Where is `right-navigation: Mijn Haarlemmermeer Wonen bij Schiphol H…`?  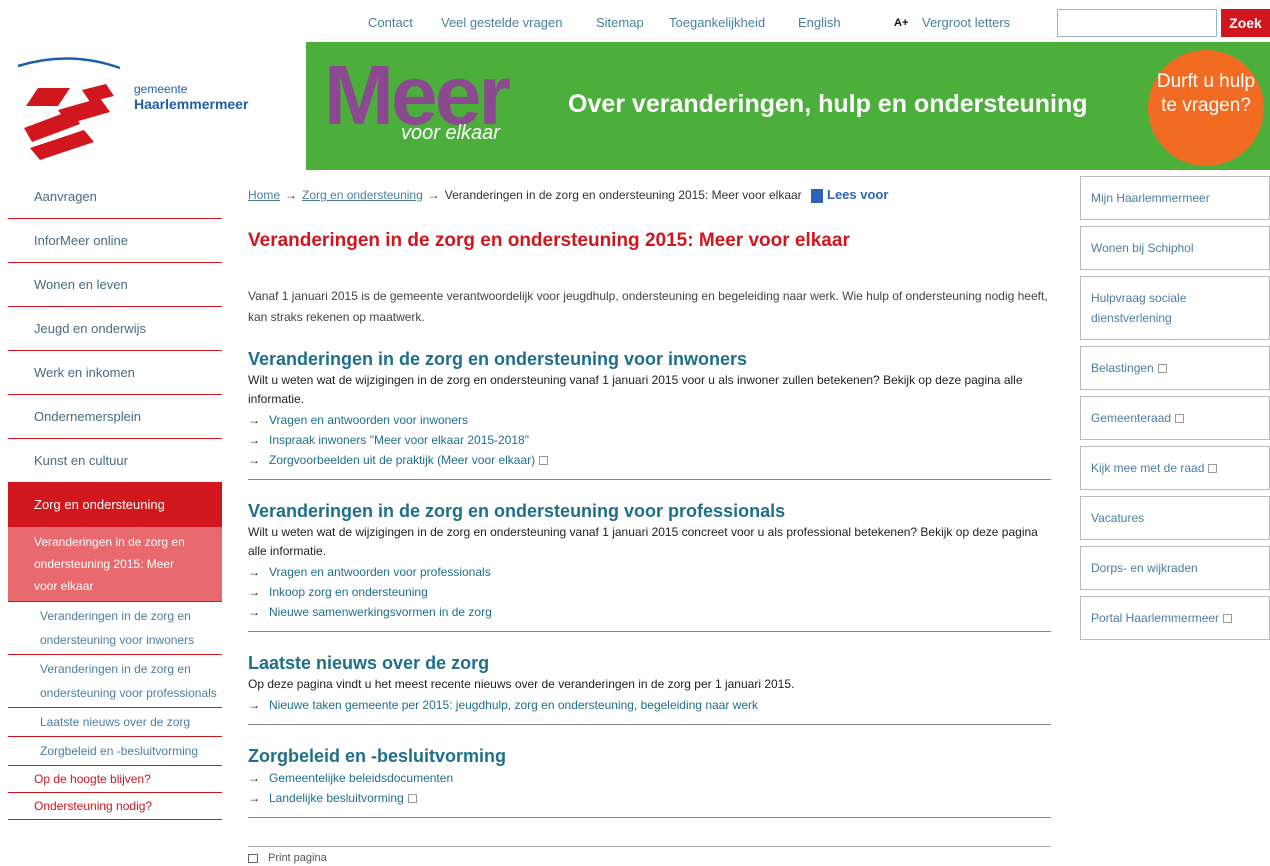
right-navigation: Mijn Haarlemmermeer Wonen bij Schiphol H… is located at coordinates (1175, 411).